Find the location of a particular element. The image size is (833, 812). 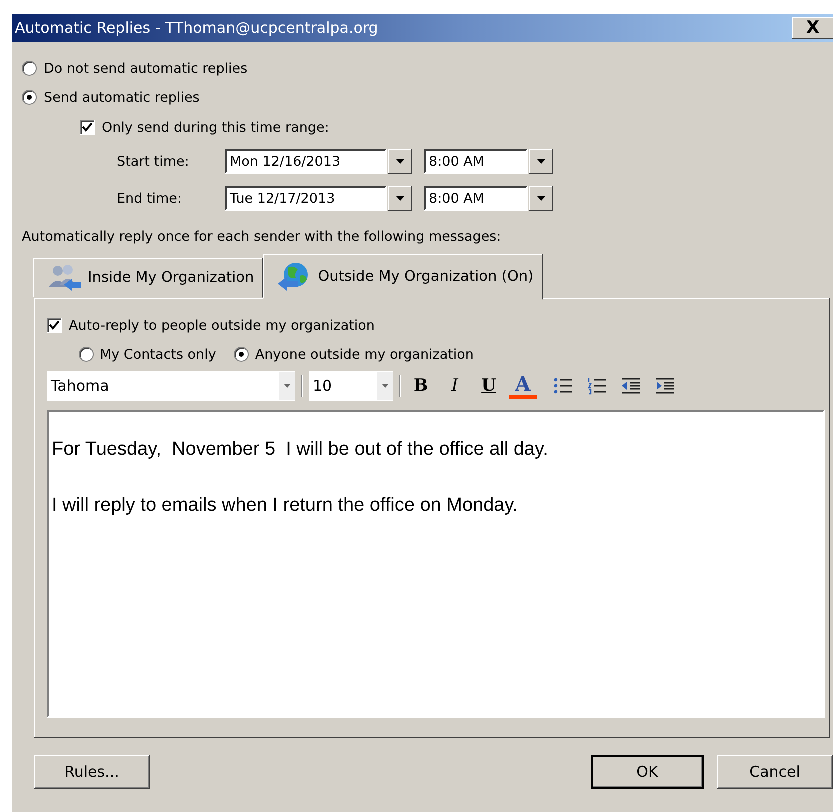

bullet-list-icon is located at coordinates (563, 386).